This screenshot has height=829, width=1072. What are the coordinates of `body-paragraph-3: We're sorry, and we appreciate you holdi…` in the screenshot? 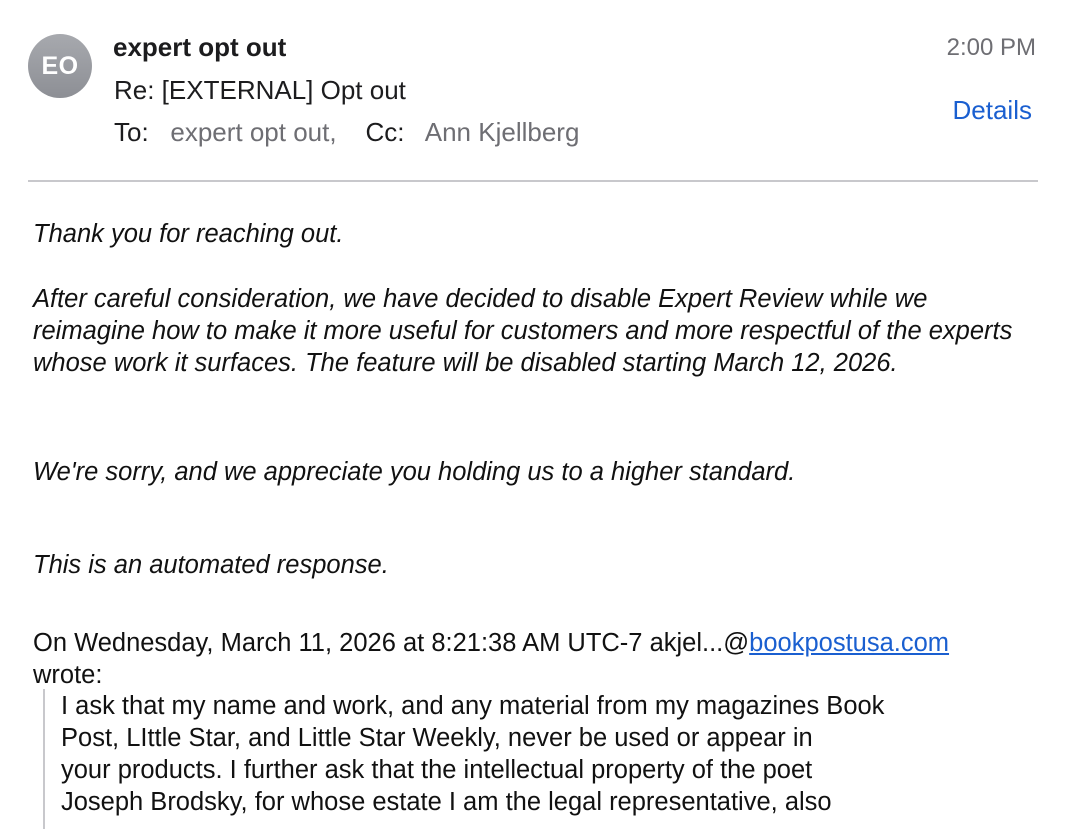 It's located at (414, 472).